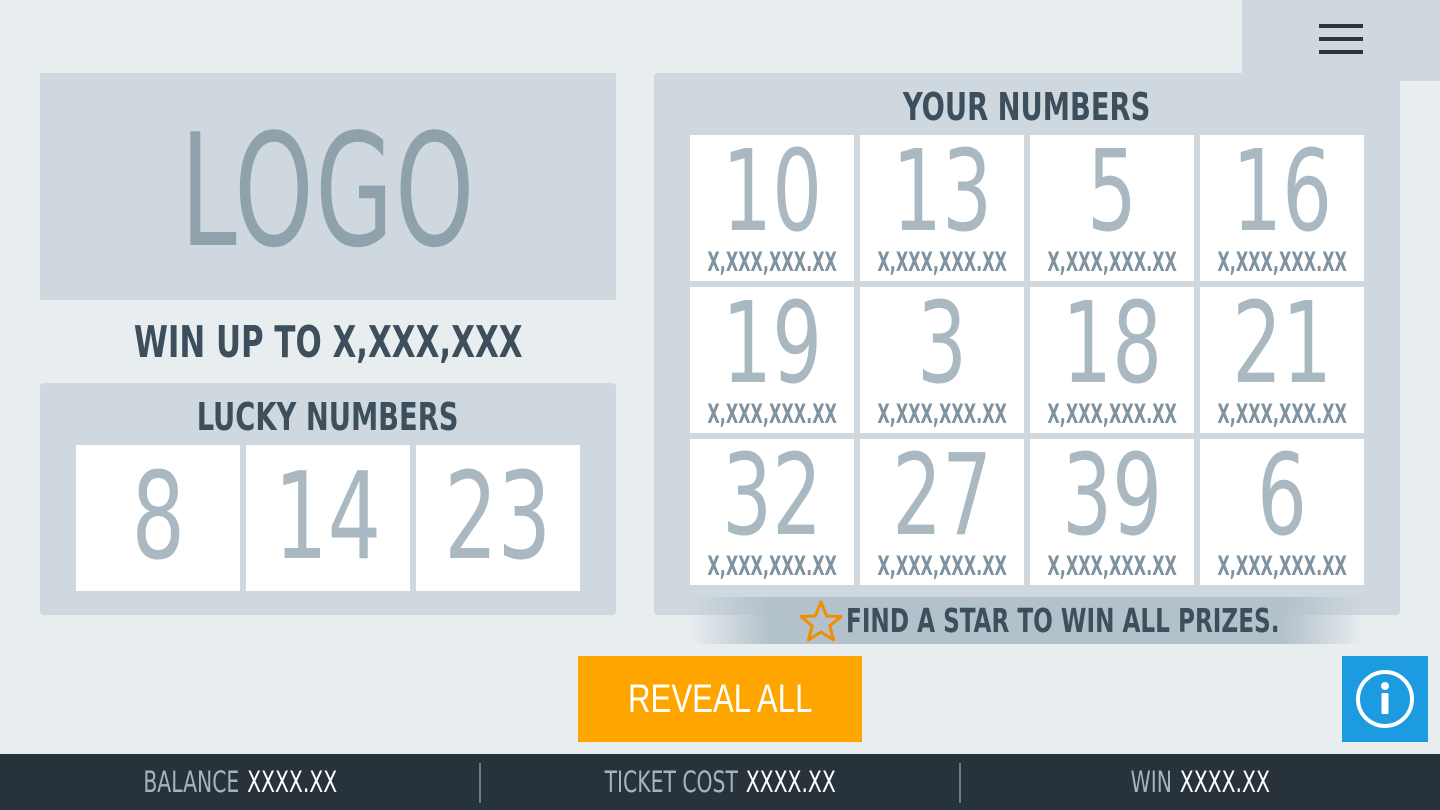  What do you see at coordinates (772, 192) in the screenshot?
I see `your-number: 10` at bounding box center [772, 192].